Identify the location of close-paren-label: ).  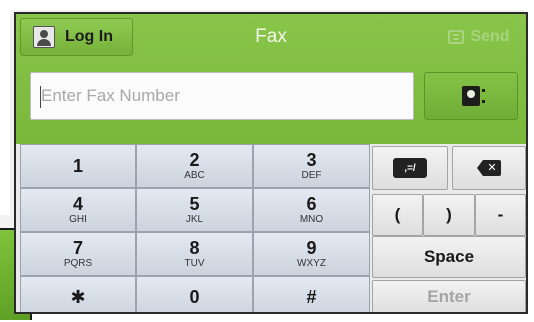
(449, 214).